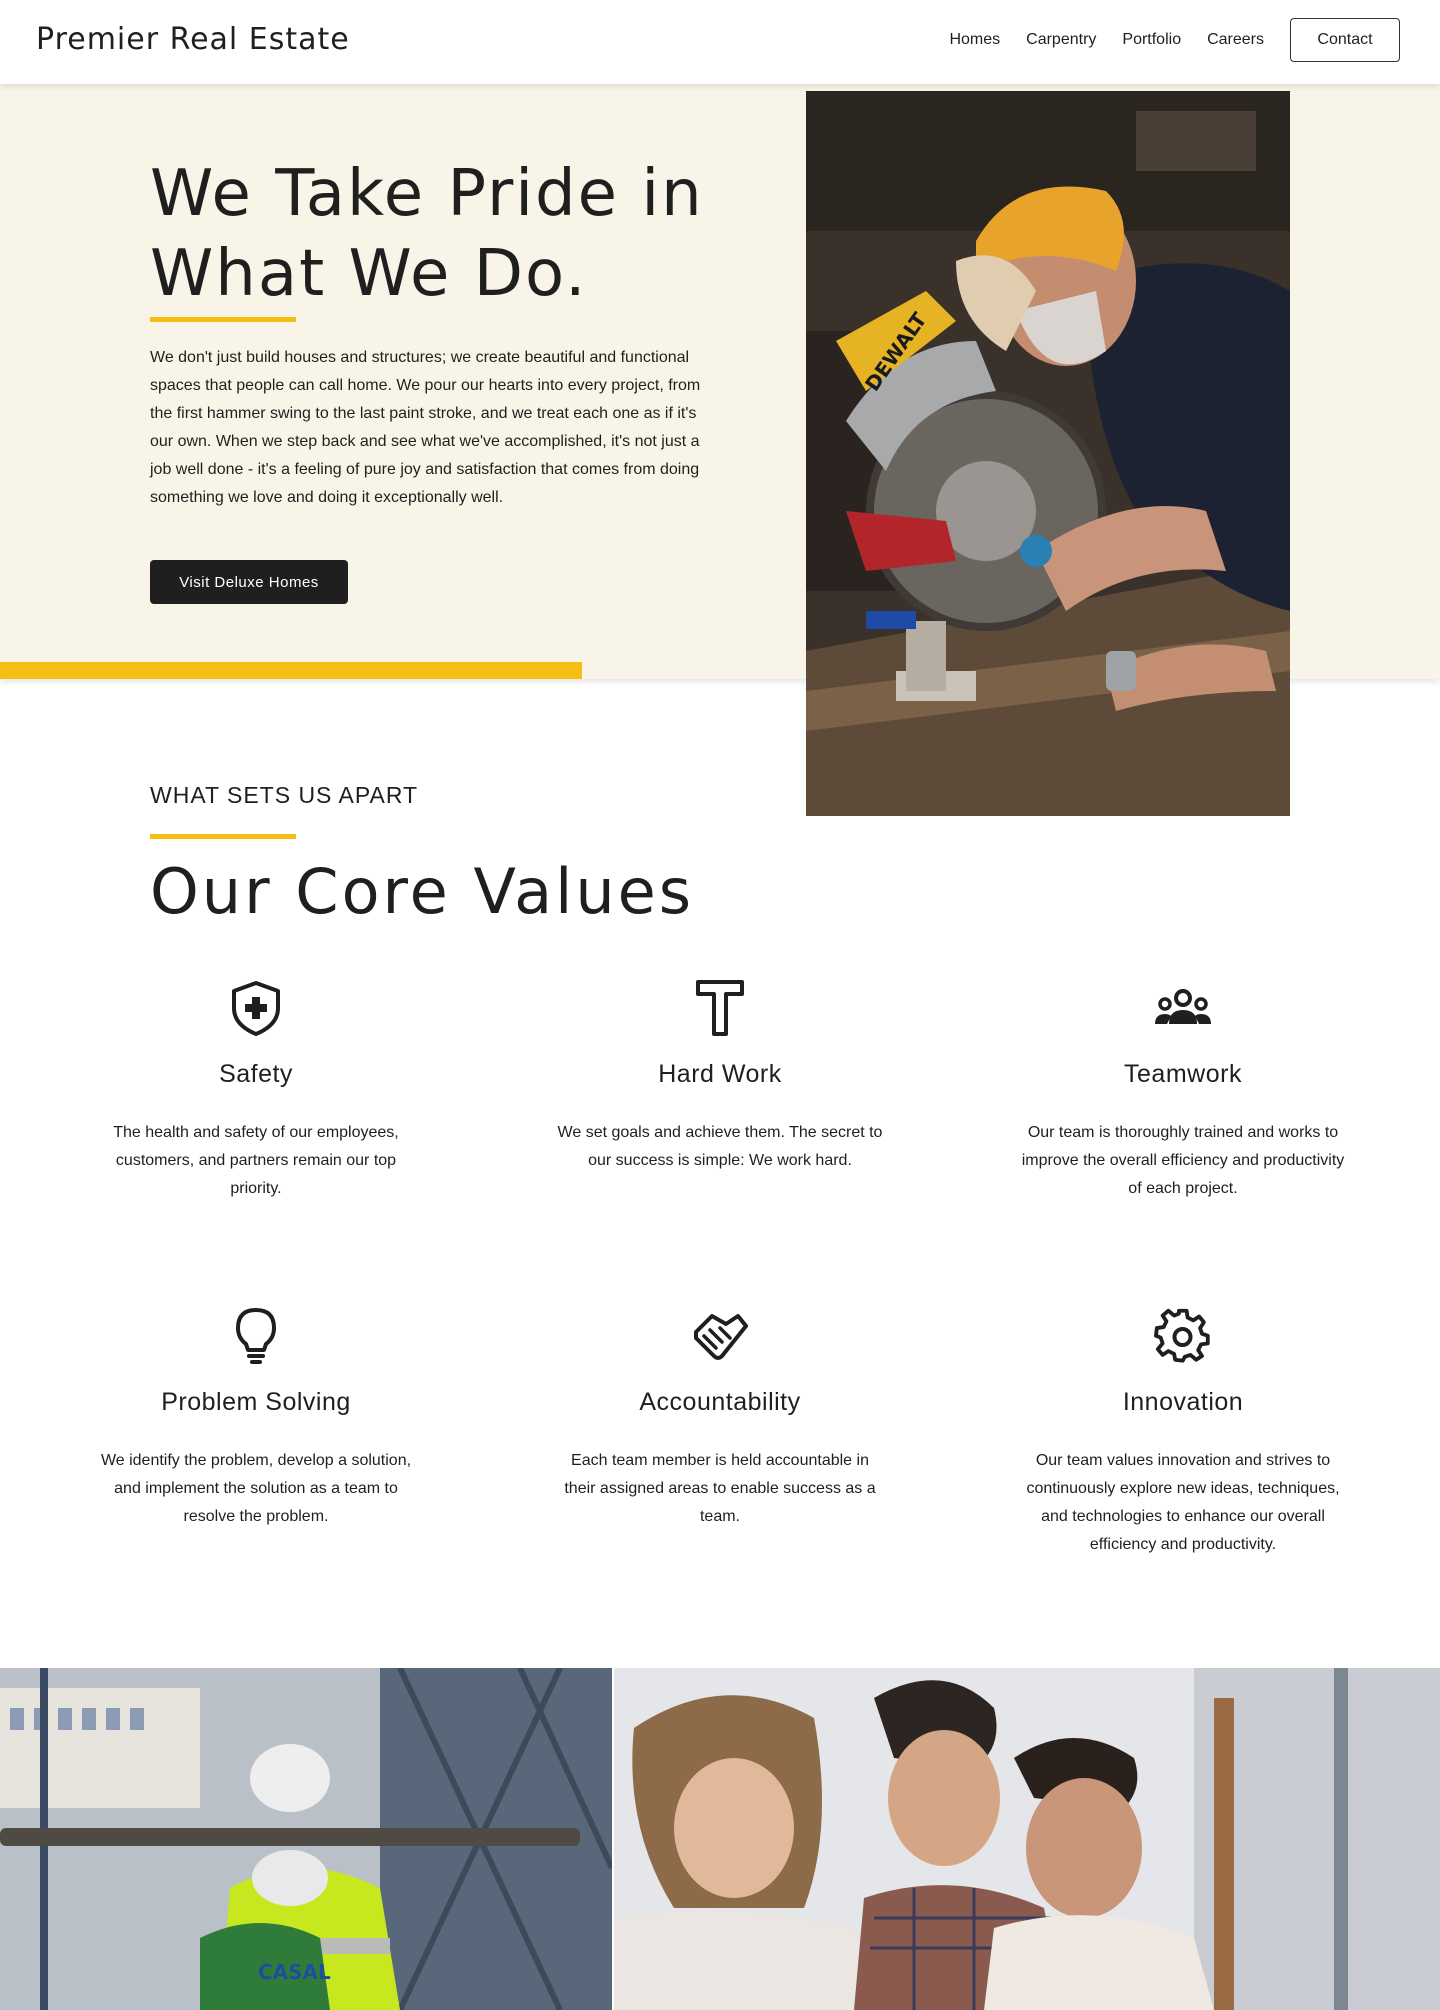 The image size is (1440, 2010). I want to click on hammer-icon, so click(720, 1008).